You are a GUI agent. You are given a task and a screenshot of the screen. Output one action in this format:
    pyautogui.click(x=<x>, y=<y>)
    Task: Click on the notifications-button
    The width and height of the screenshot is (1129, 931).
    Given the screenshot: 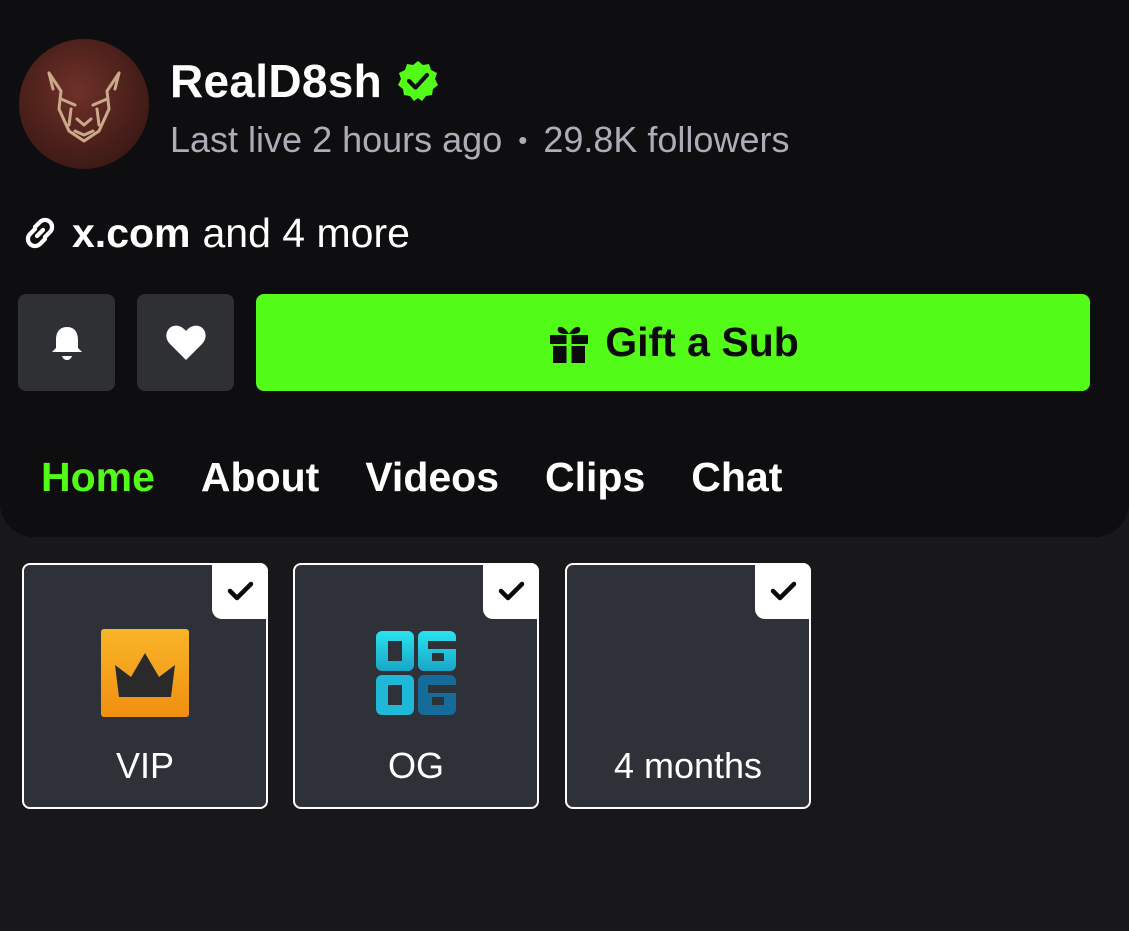 What is the action you would take?
    pyautogui.click(x=66, y=342)
    